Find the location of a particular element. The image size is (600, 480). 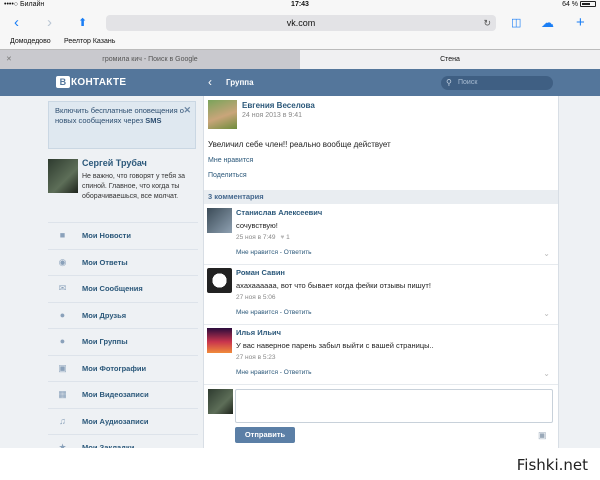

sidebar-item-label: Мои Фотографии is located at coordinates (114, 368).